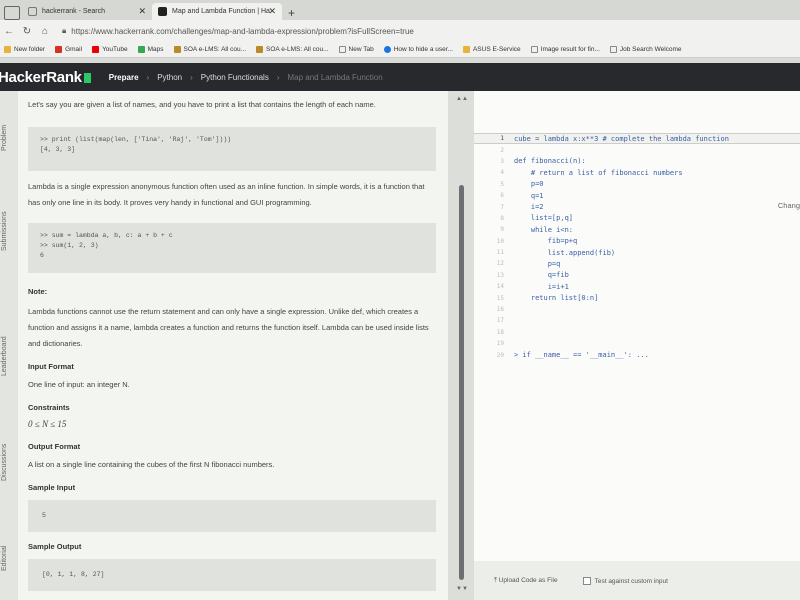  I want to click on upload-code-button: ⤒ Upload Code as File, so click(526, 581).